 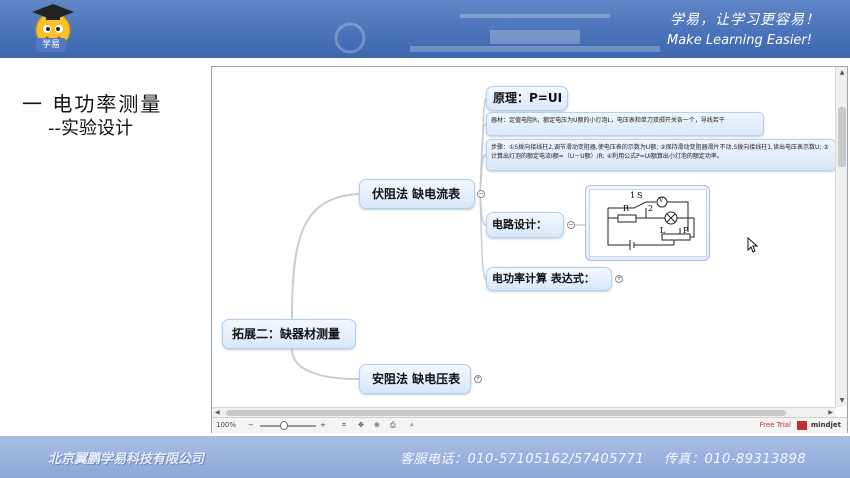 What do you see at coordinates (841, 237) in the screenshot?
I see `vertical-scrollbar: ▲ ▼` at bounding box center [841, 237].